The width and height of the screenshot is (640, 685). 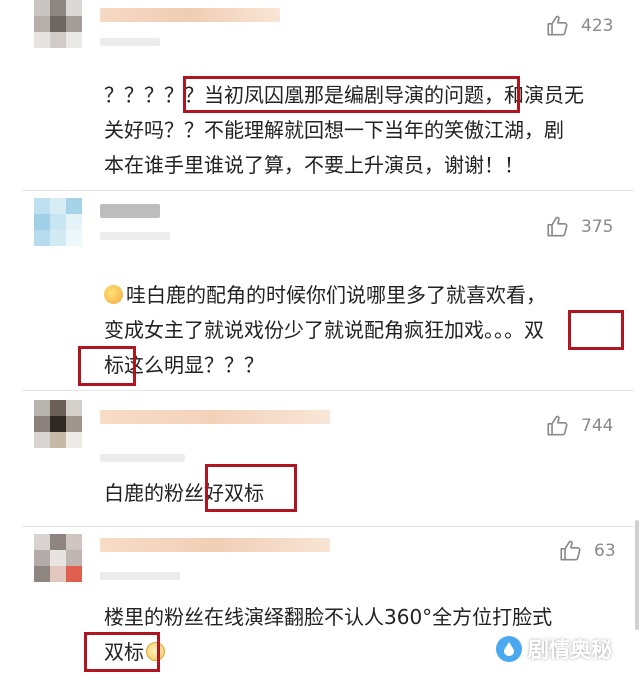 I want to click on like-count: 423, so click(x=597, y=26).